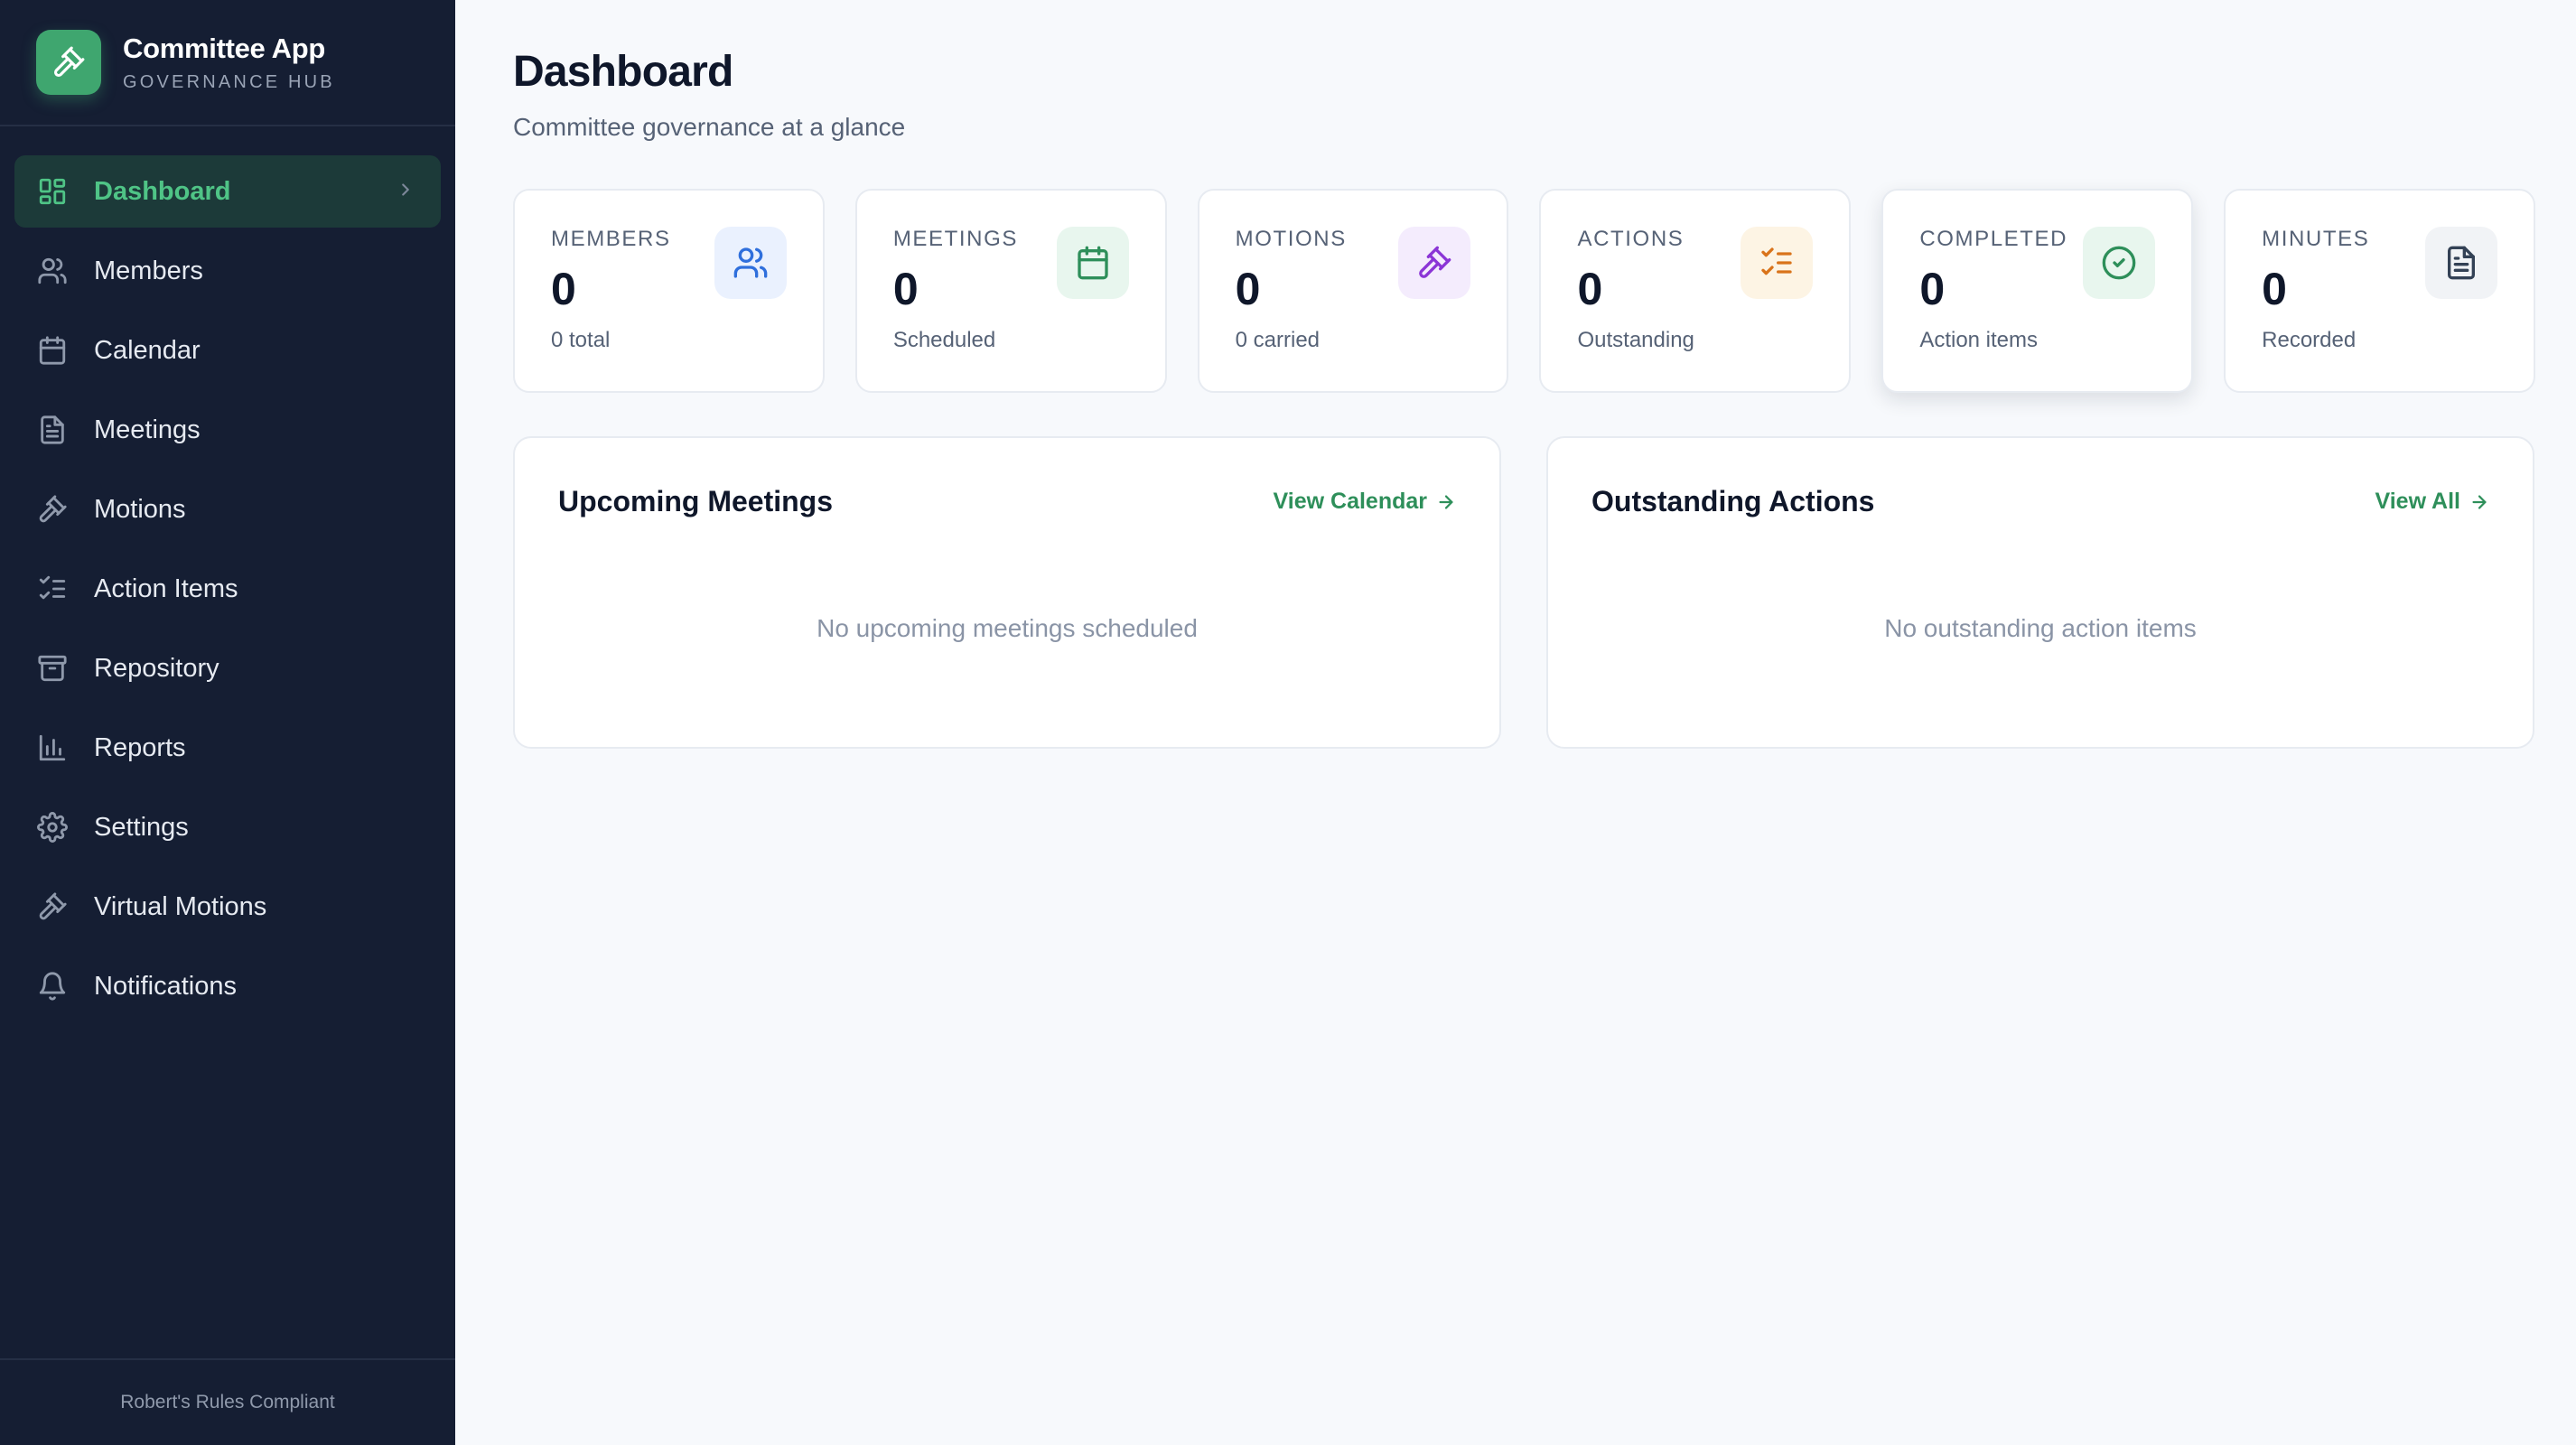 The image size is (2576, 1445). Describe the element at coordinates (944, 340) in the screenshot. I see `stat-note: Scheduled` at that location.